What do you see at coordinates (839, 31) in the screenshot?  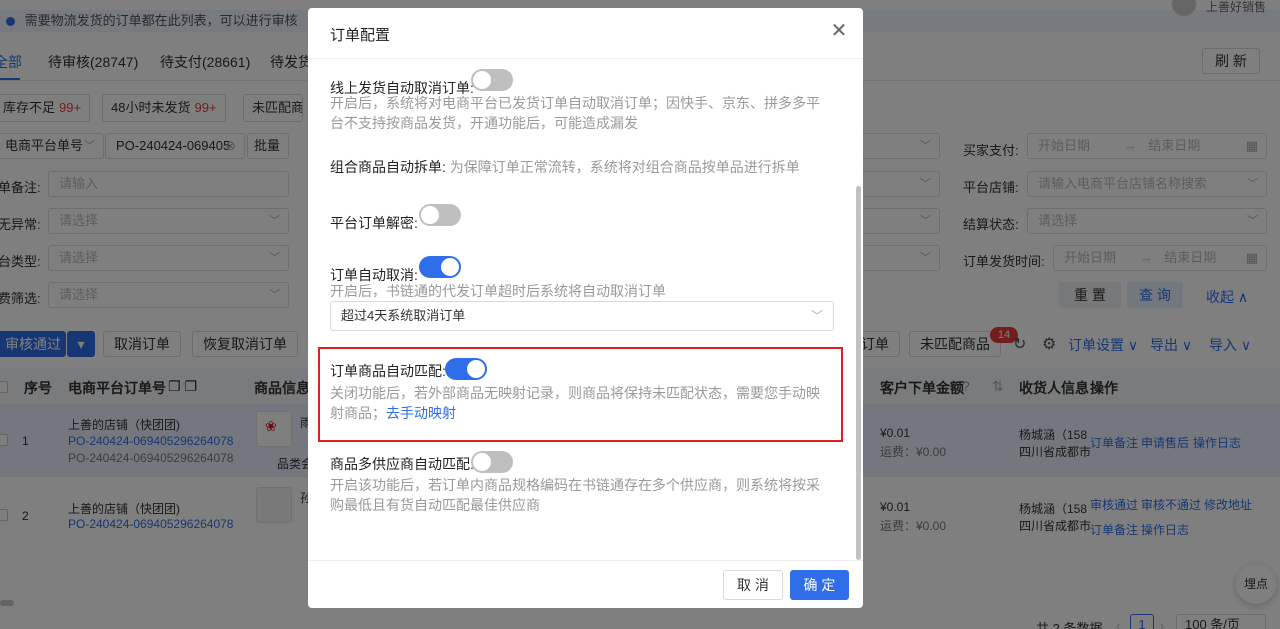 I see `close-icon: ✕` at bounding box center [839, 31].